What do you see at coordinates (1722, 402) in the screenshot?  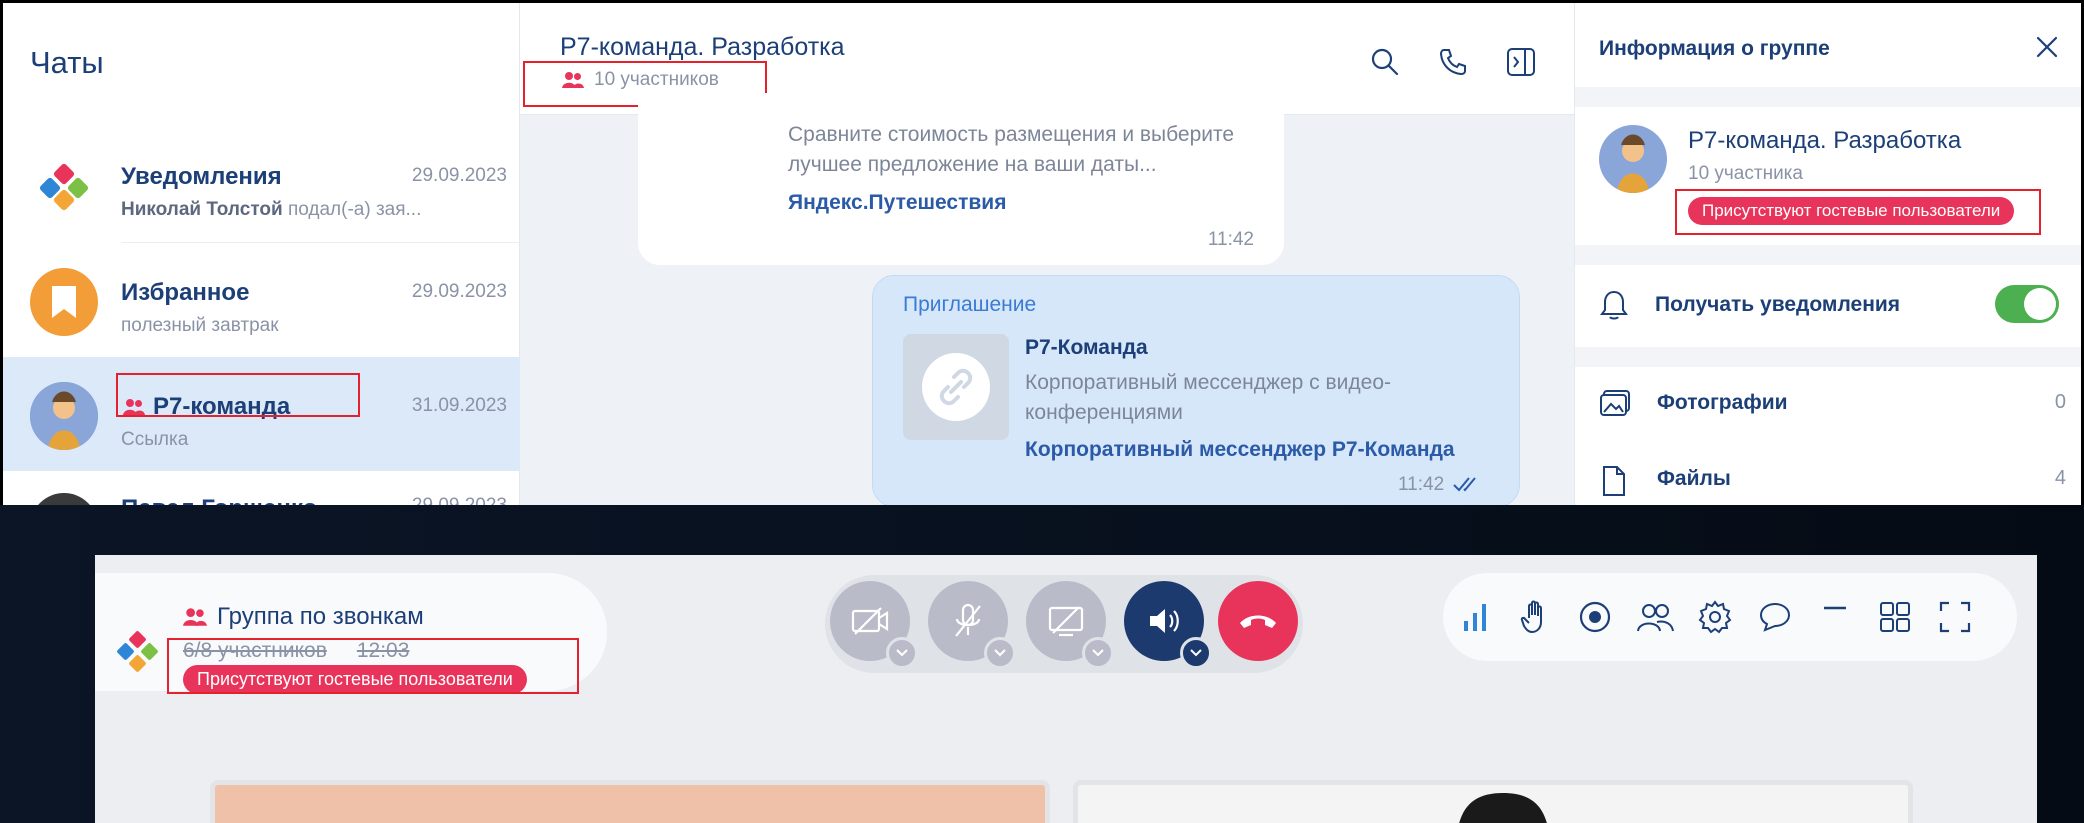 I see `photos-label: Фотографии` at bounding box center [1722, 402].